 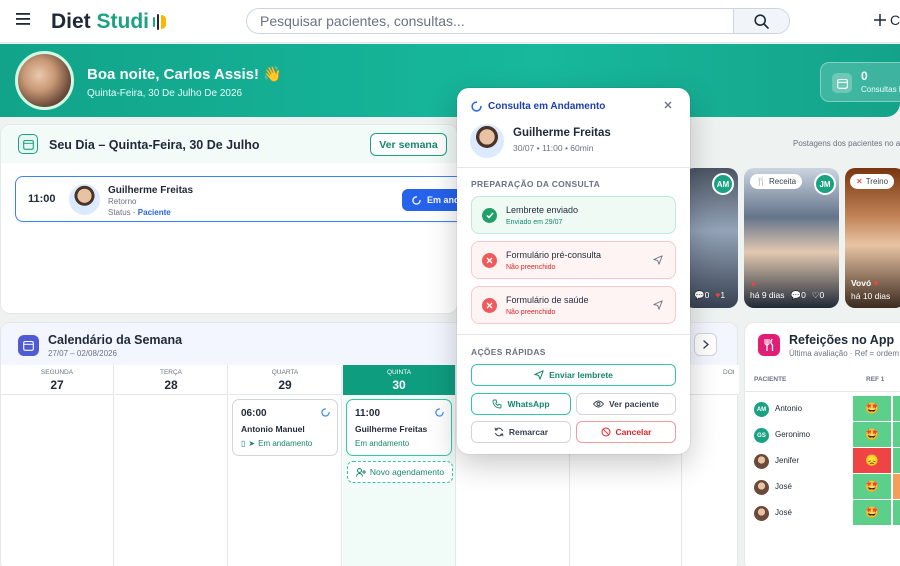 I want to click on calendar-event: 11:00 Guilherme Freitas Em andamento, so click(x=399, y=427).